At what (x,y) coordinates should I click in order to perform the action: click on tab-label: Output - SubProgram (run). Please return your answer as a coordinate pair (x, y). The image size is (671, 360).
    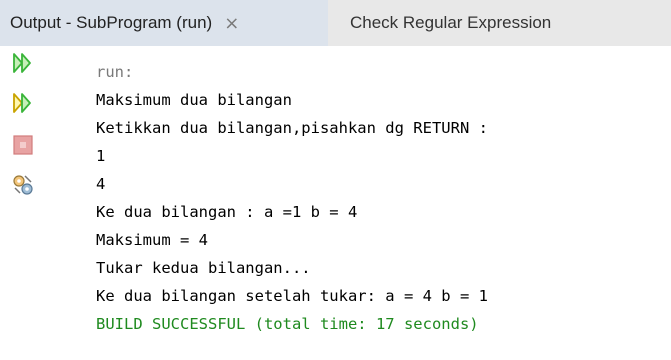
    Looking at the image, I should click on (111, 22).